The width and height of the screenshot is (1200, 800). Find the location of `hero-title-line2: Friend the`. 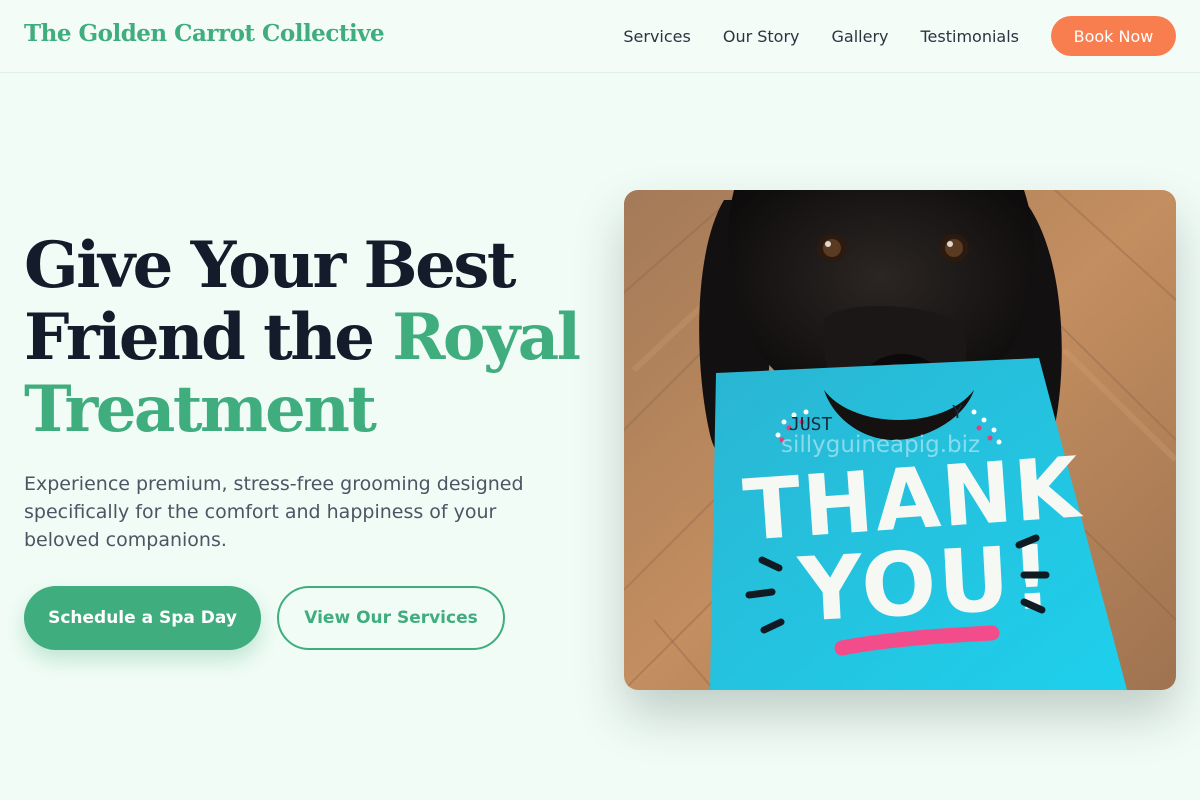

hero-title-line2: Friend the is located at coordinates (208, 337).